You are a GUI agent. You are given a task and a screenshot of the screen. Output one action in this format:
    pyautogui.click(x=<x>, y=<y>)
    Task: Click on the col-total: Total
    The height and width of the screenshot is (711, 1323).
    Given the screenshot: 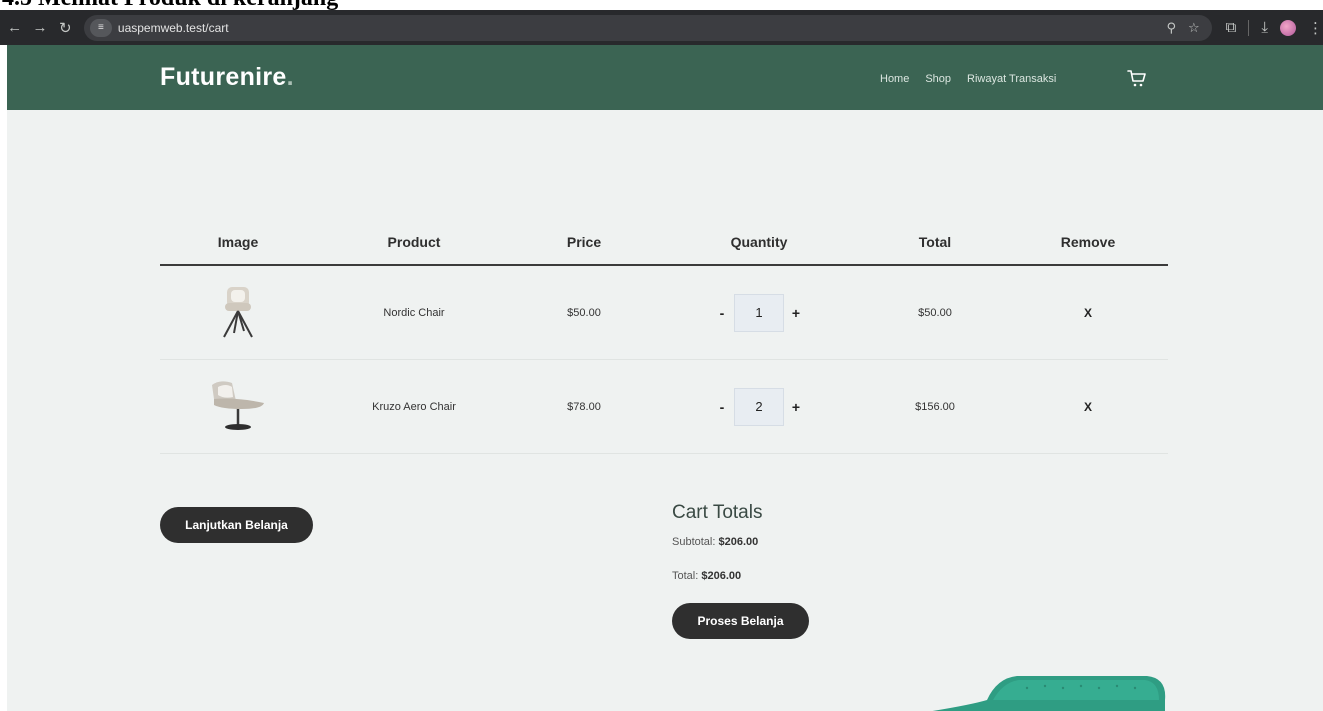 What is the action you would take?
    pyautogui.click(x=935, y=242)
    